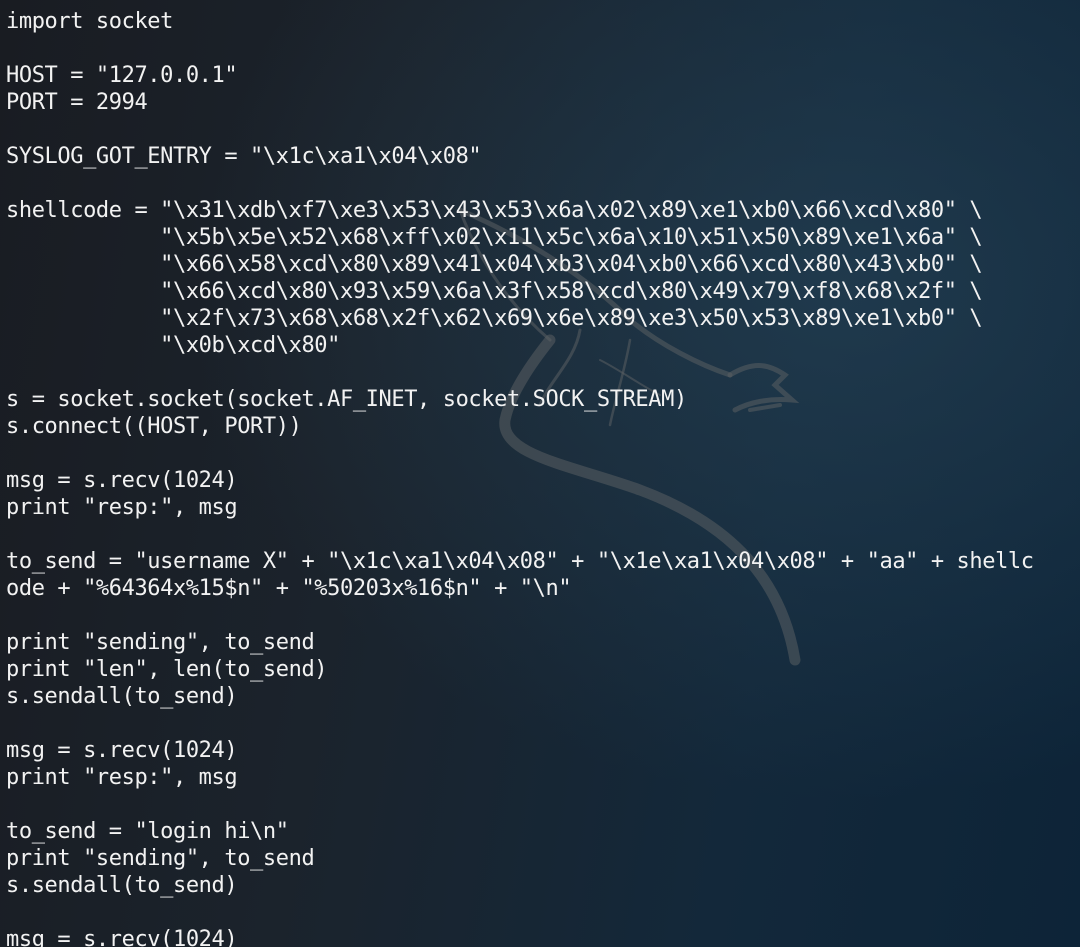 This screenshot has height=947, width=1080. What do you see at coordinates (154, 426) in the screenshot?
I see `code-line: s.connect((HOST, PORT))` at bounding box center [154, 426].